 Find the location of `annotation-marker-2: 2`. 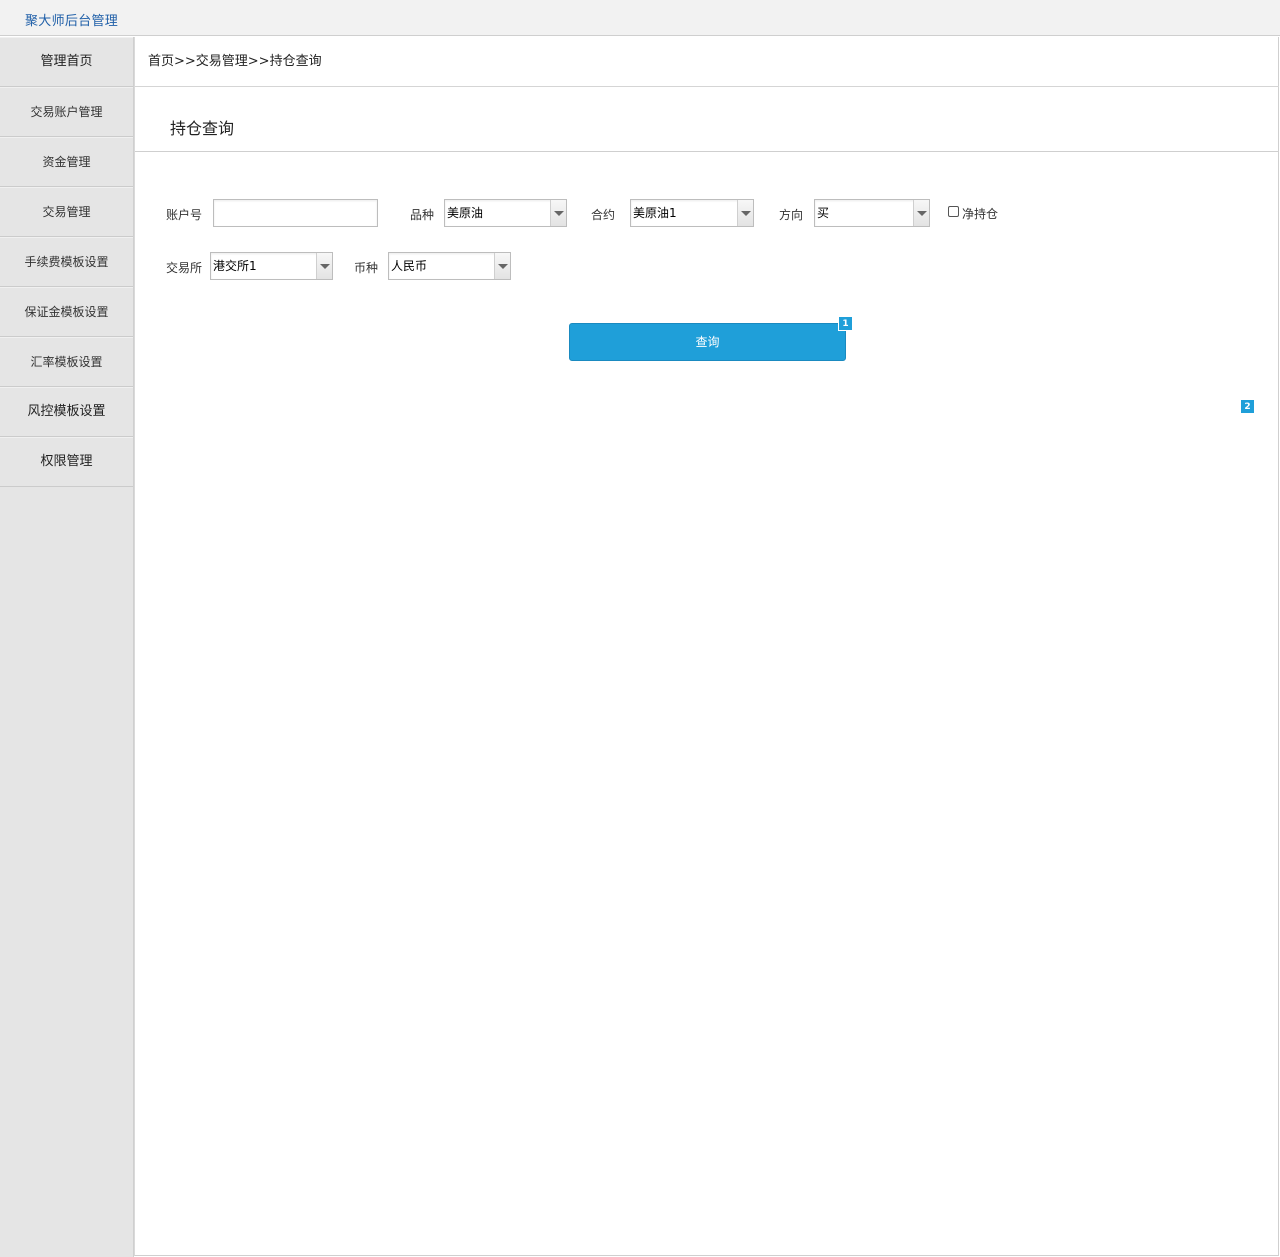

annotation-marker-2: 2 is located at coordinates (1247, 406).